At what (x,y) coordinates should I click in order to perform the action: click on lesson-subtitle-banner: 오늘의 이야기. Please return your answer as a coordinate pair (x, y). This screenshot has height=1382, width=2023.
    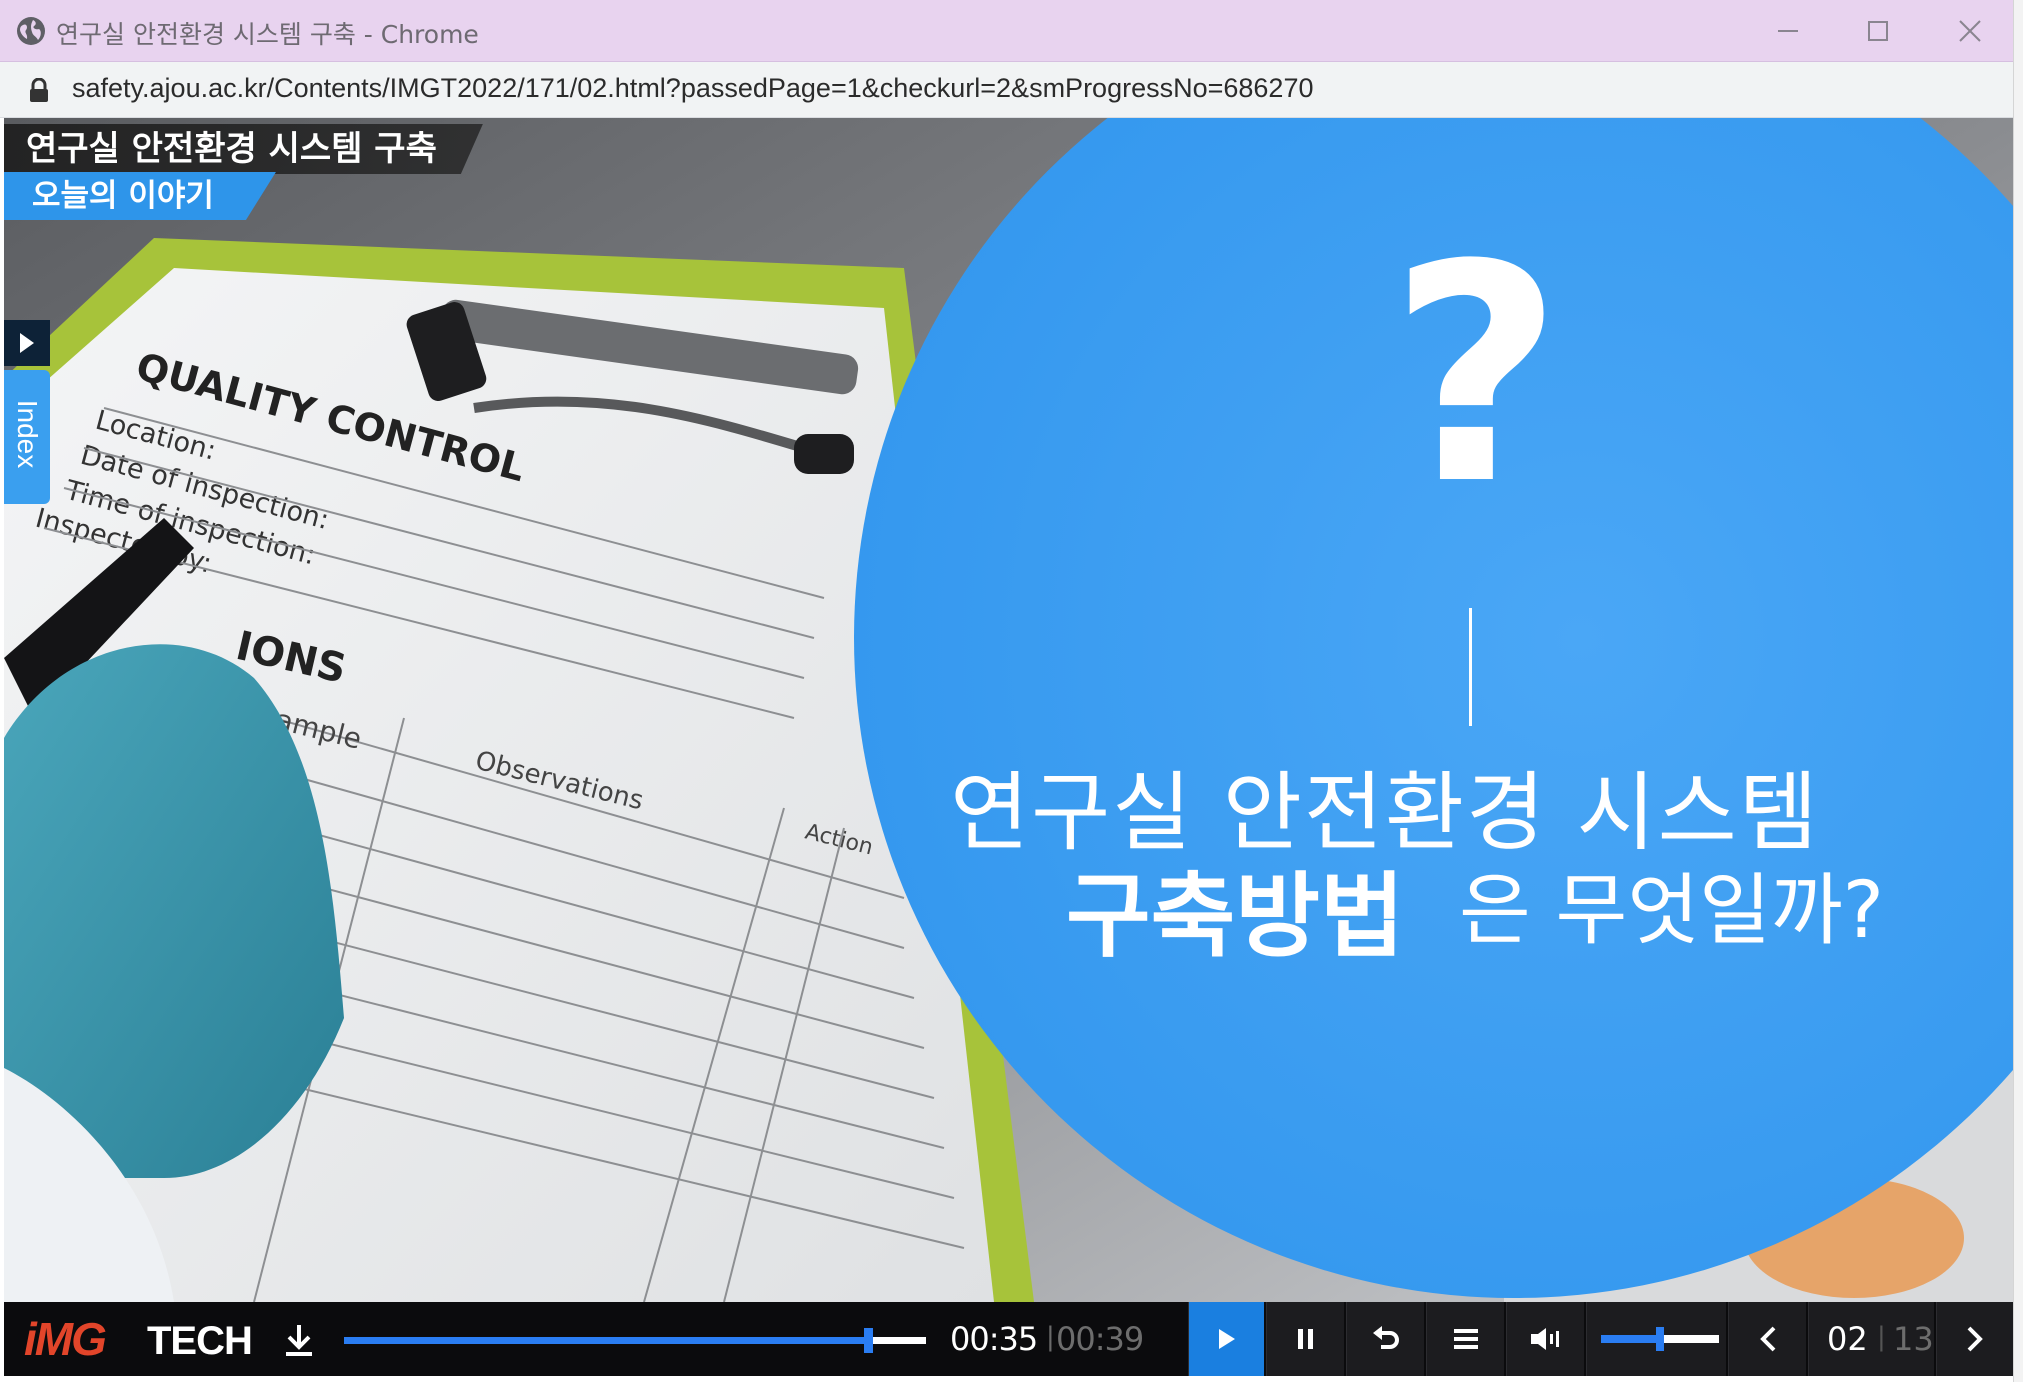
    Looking at the image, I should click on (140, 196).